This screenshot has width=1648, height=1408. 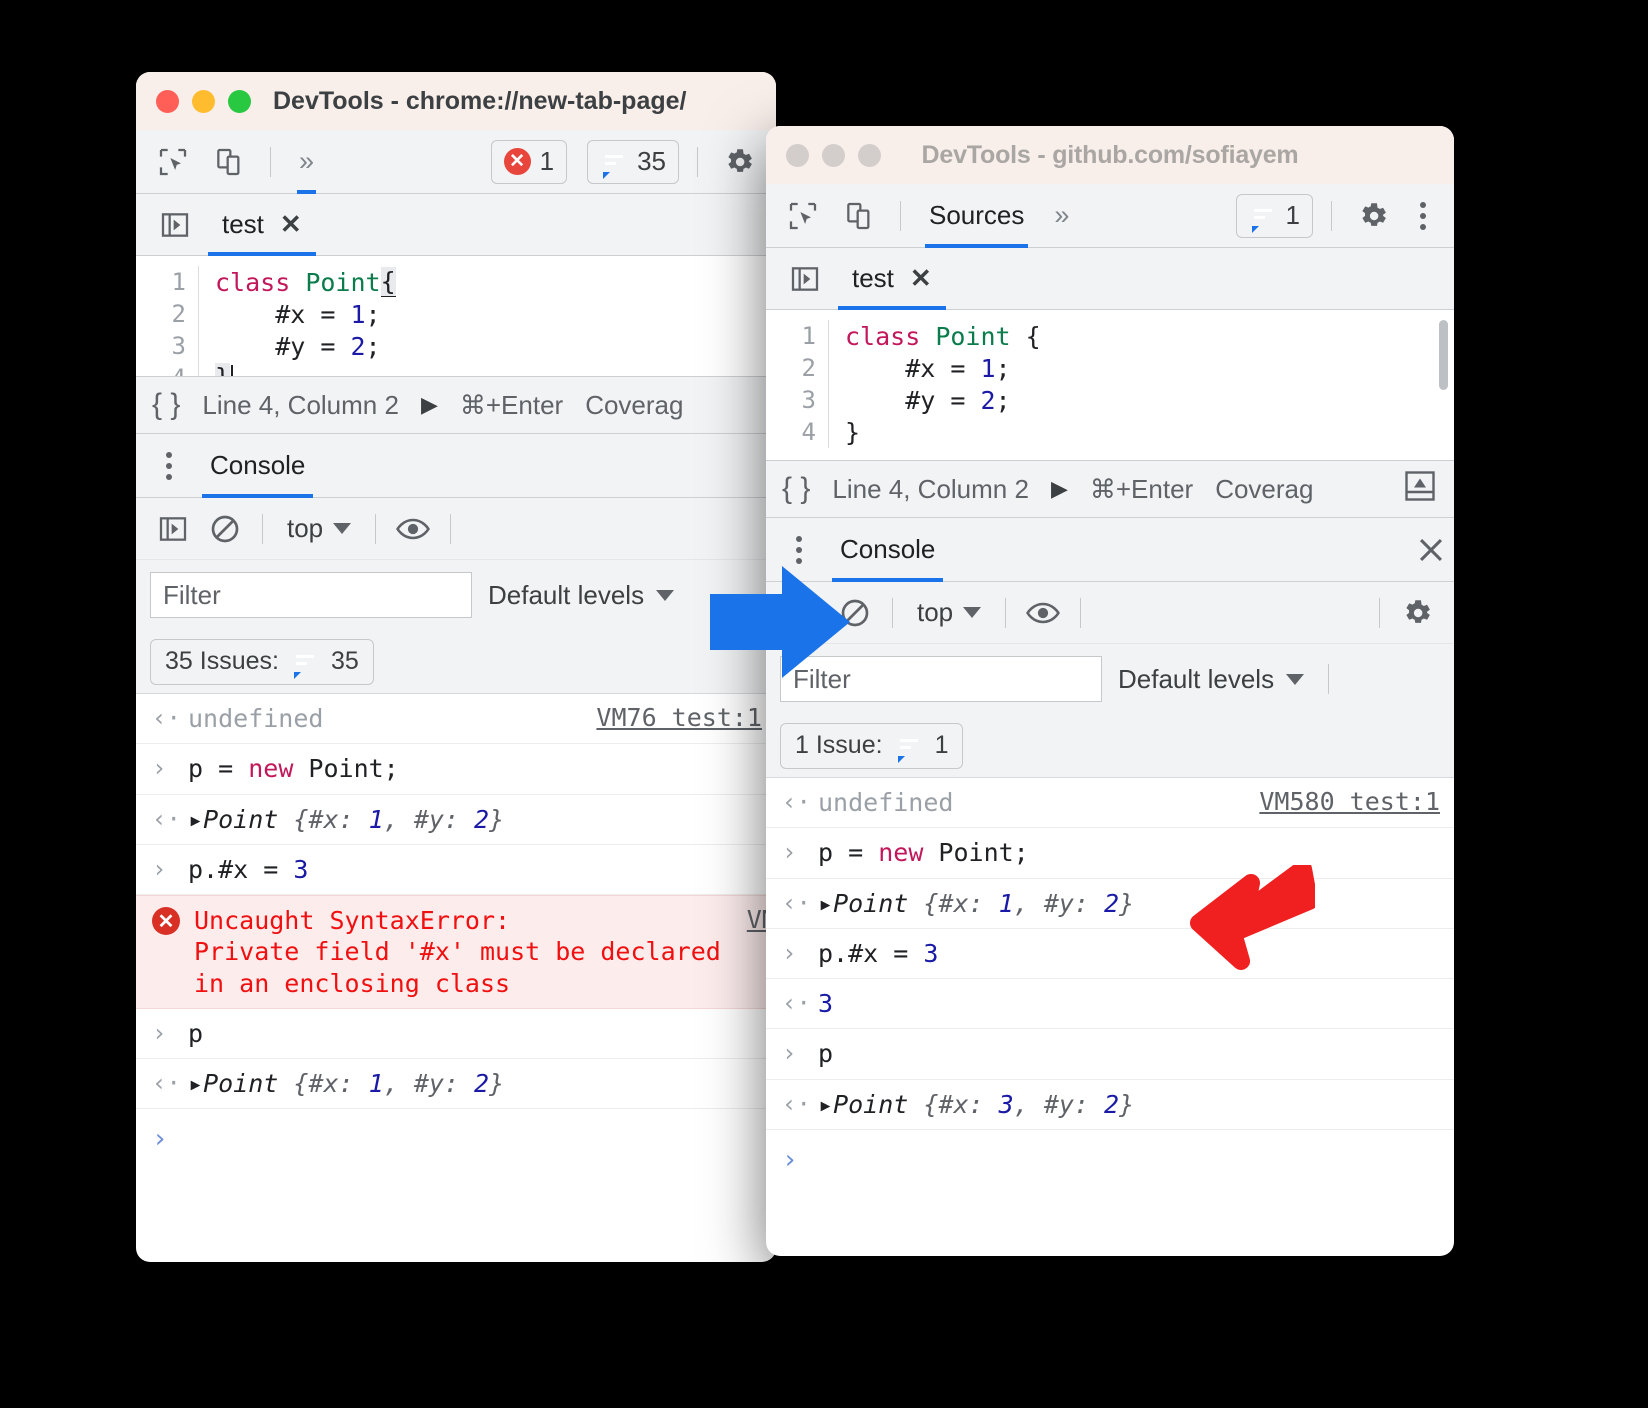 What do you see at coordinates (1110, 216) in the screenshot?
I see `right-devtools-toolbar: Sources » 1` at bounding box center [1110, 216].